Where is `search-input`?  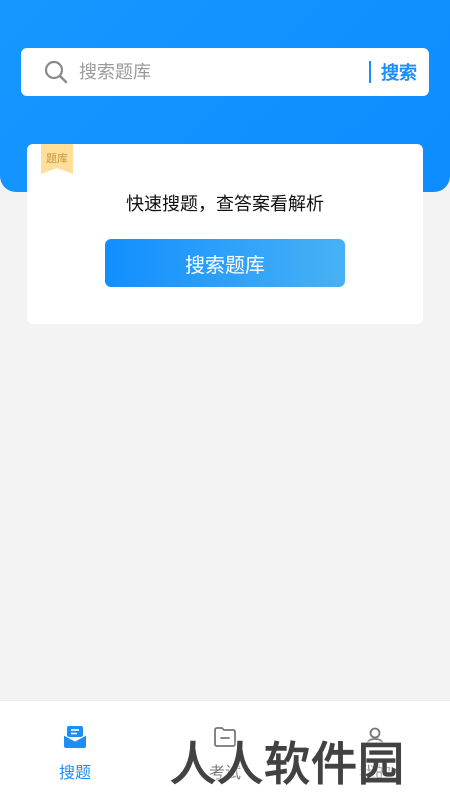
search-input is located at coordinates (224, 72).